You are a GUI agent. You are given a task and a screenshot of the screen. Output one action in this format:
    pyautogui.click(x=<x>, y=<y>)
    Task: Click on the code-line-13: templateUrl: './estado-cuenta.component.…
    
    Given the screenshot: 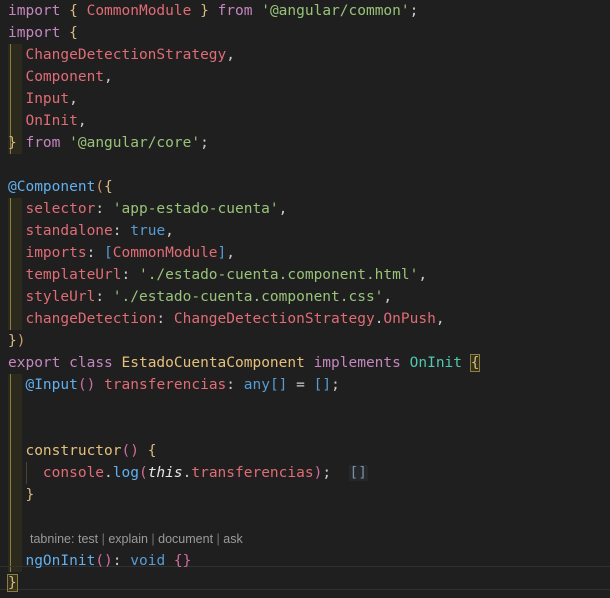 What is the action you would take?
    pyautogui.click(x=305, y=275)
    